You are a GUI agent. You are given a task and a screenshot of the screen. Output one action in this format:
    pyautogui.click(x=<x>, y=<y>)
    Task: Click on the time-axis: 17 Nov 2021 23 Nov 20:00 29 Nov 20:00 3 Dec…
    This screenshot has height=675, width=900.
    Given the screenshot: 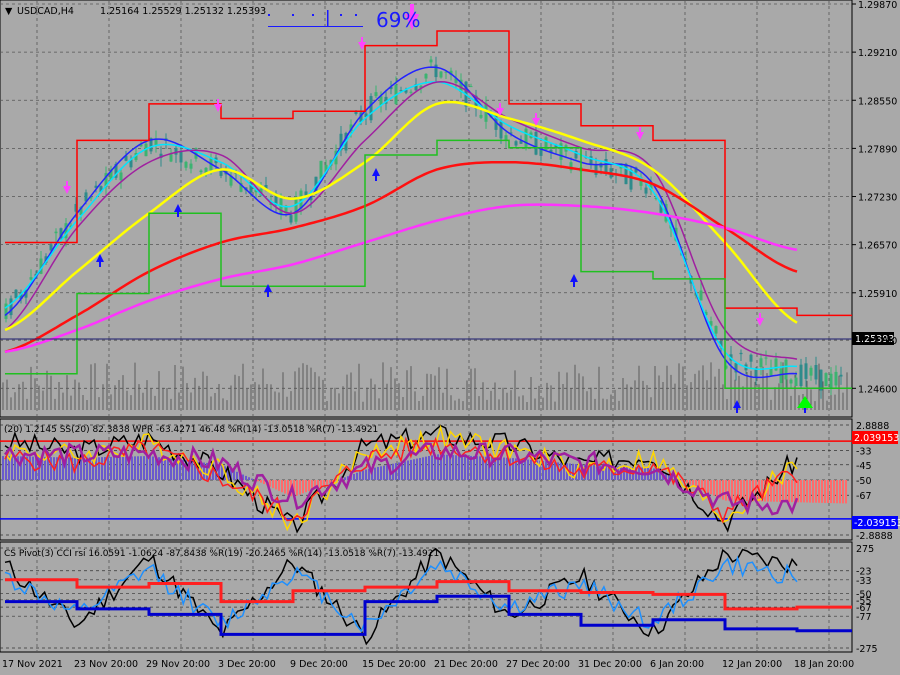 What is the action you would take?
    pyautogui.click(x=428, y=664)
    